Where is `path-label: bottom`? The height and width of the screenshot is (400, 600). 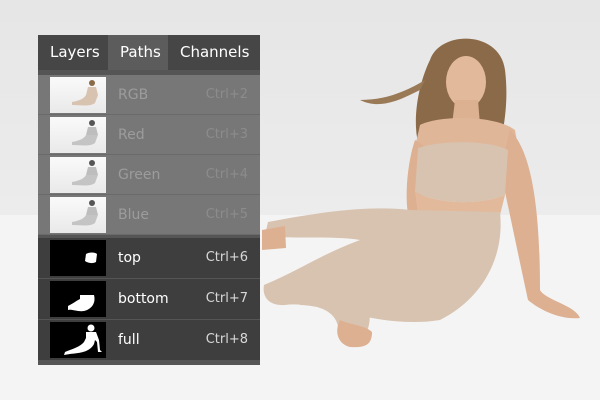 path-label: bottom is located at coordinates (143, 299).